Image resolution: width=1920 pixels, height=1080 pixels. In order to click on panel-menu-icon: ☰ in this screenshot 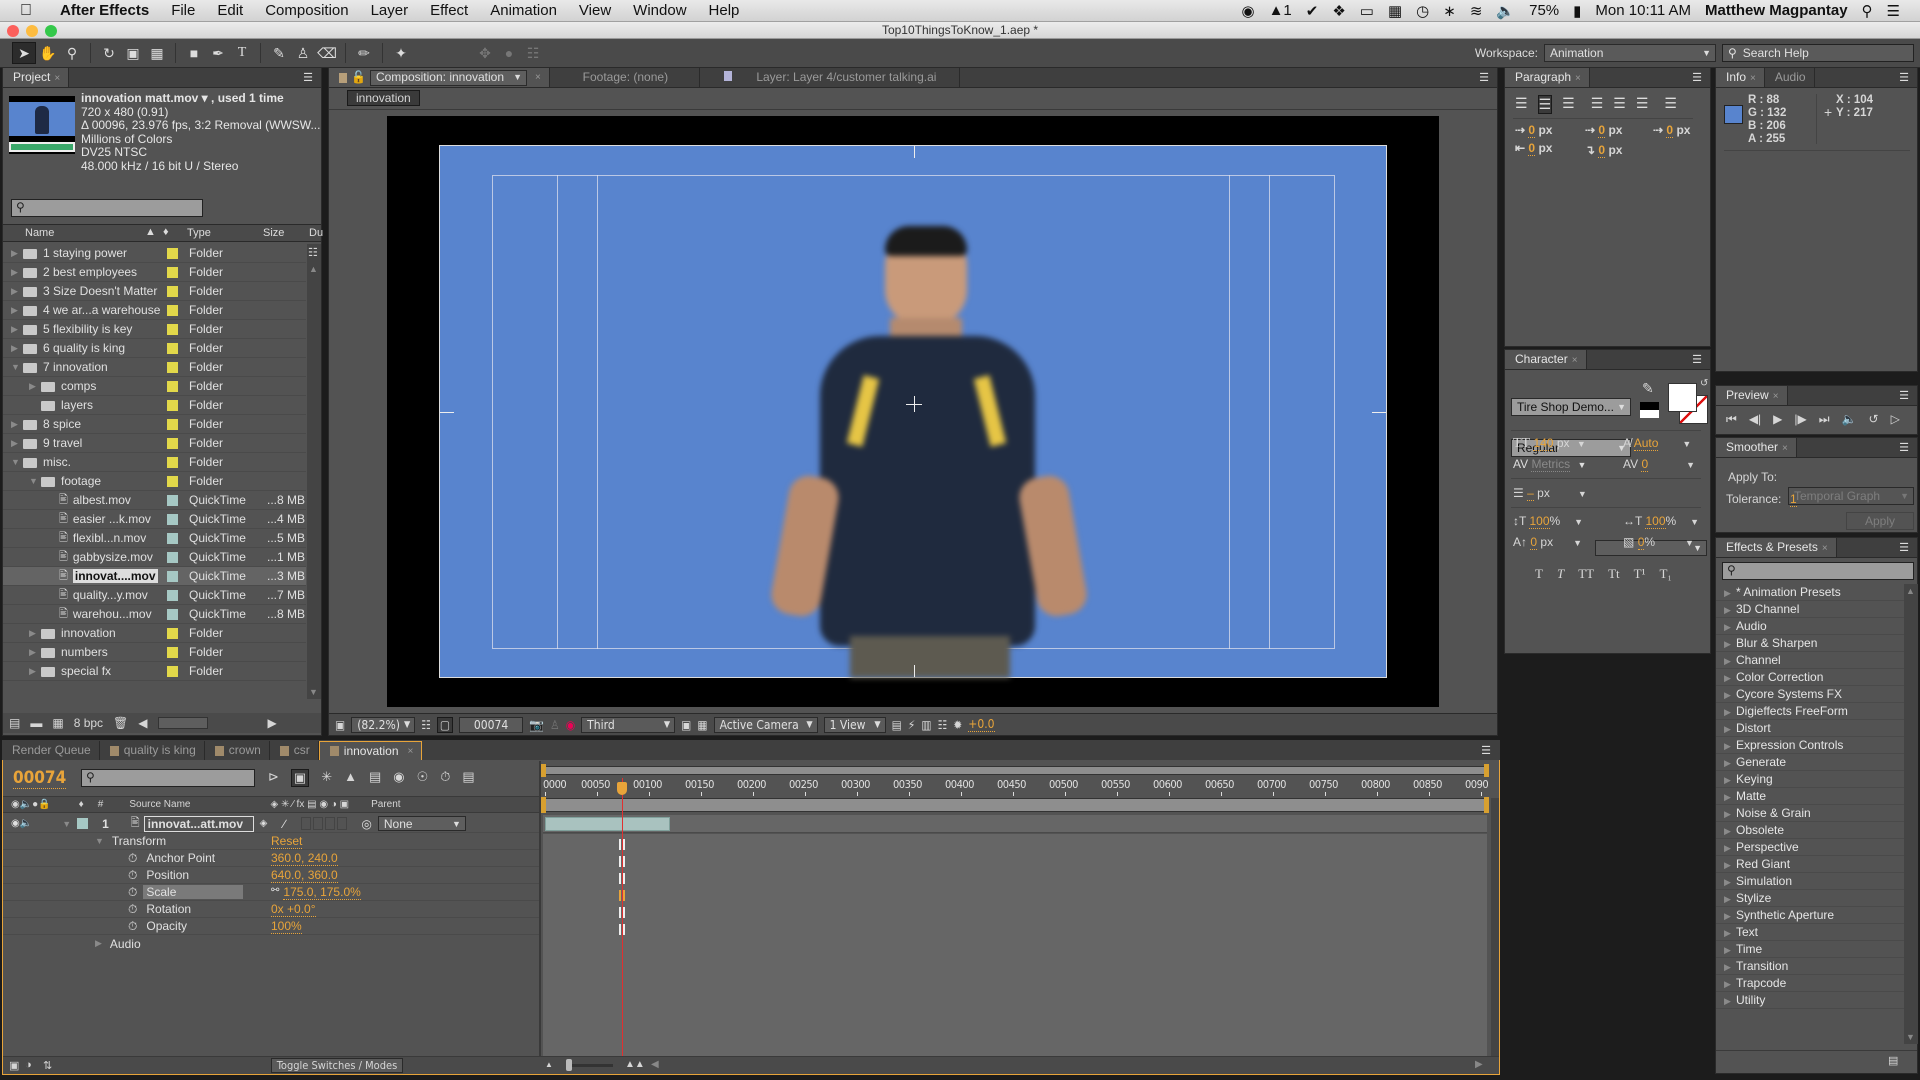, I will do `click(1484, 77)`.